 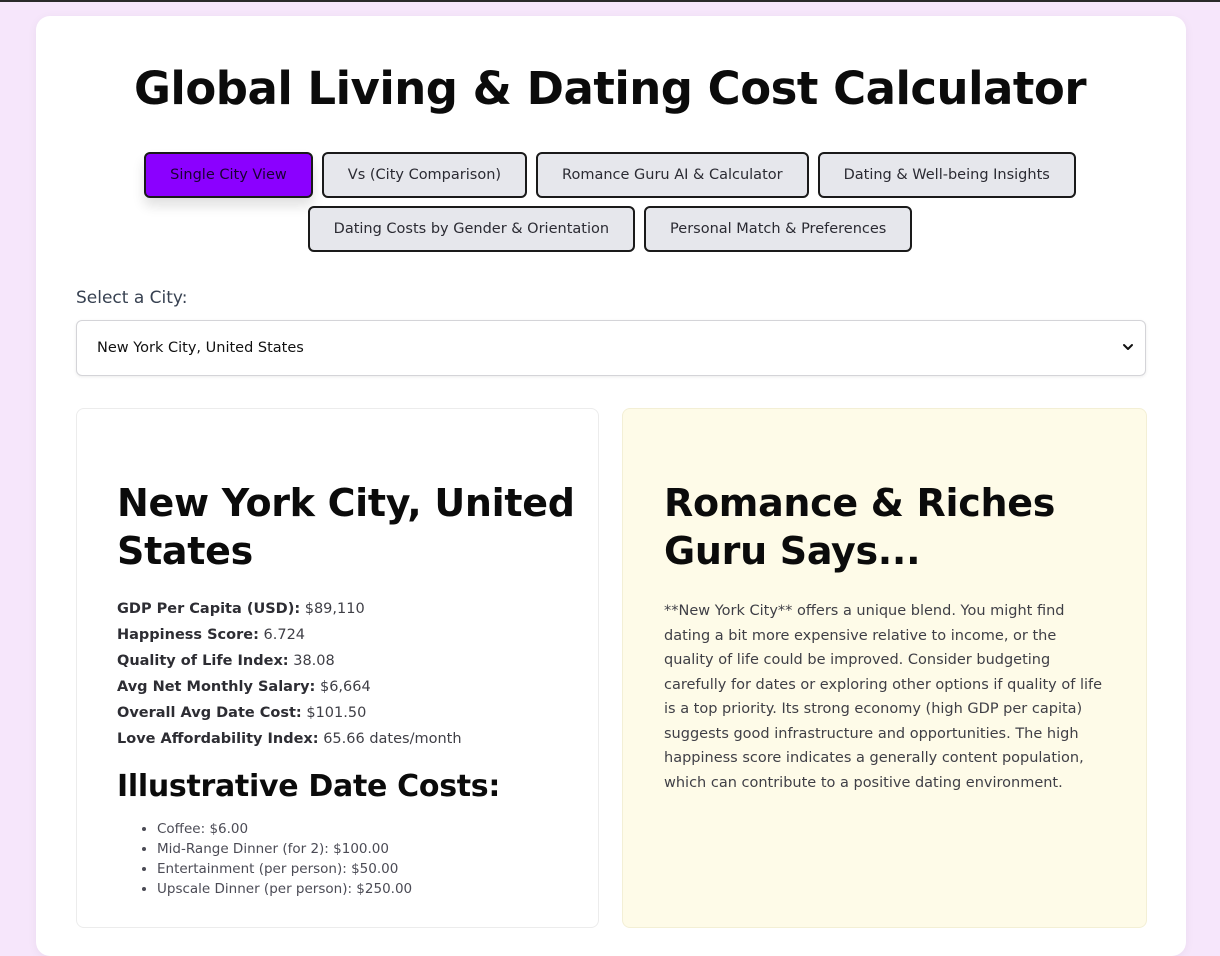 I want to click on stat-value: 6.724, so click(x=284, y=635).